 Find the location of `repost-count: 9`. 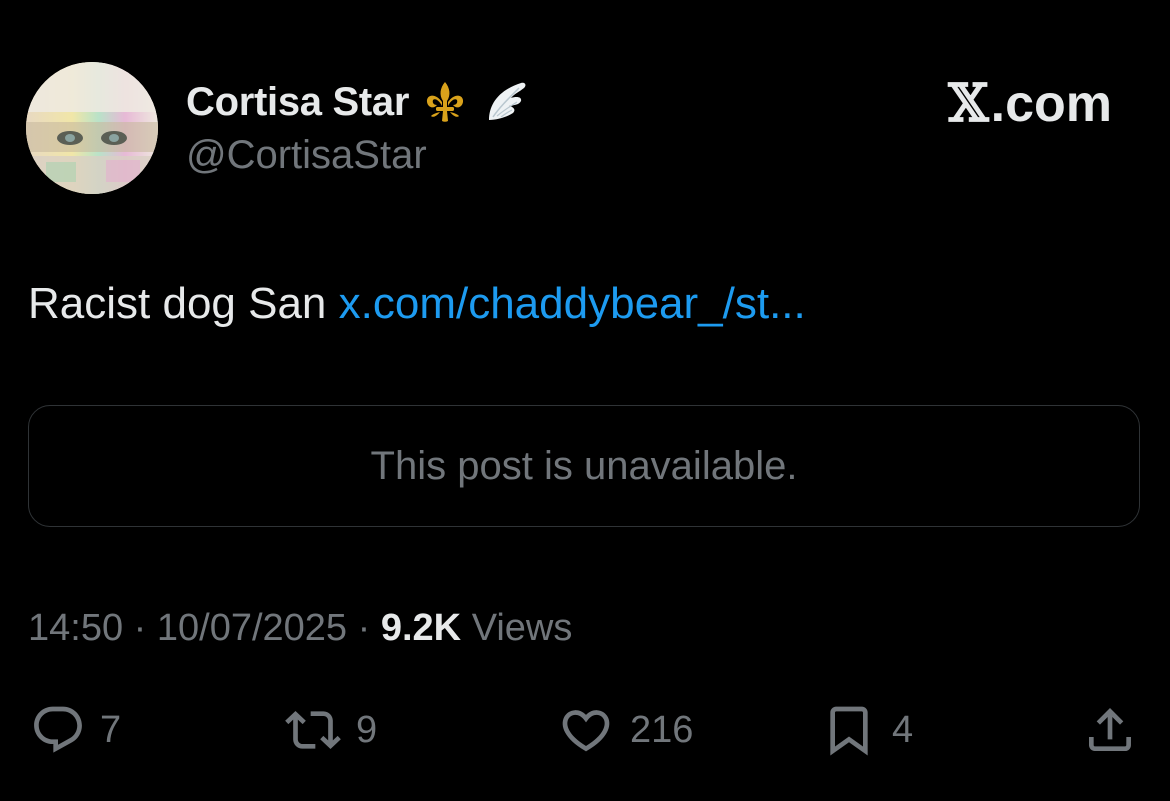

repost-count: 9 is located at coordinates (367, 729).